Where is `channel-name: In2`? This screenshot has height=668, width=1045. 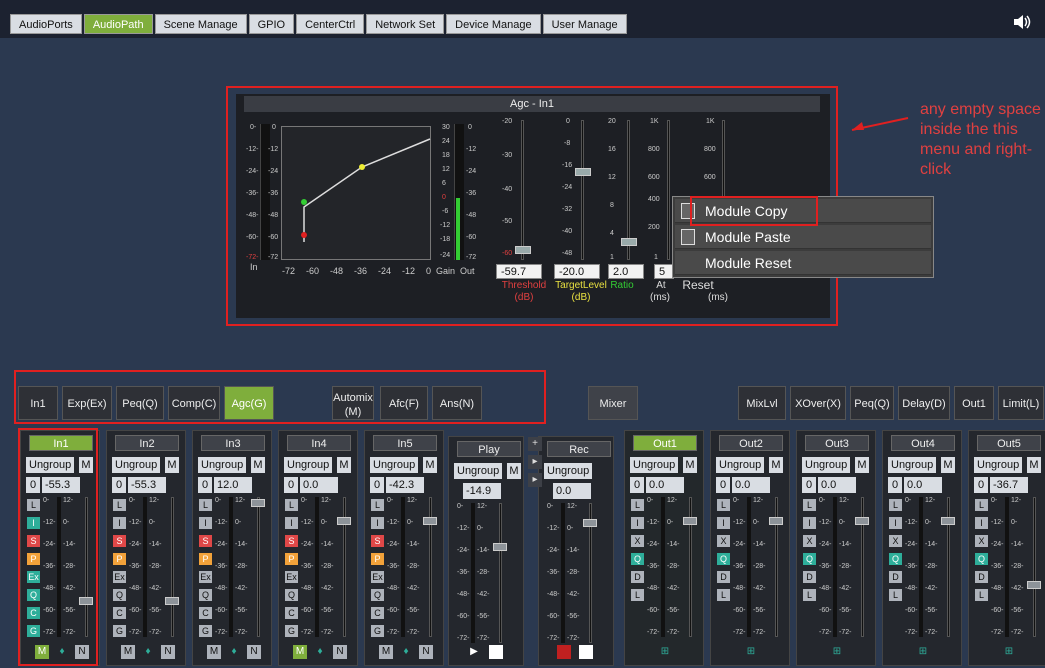
channel-name: In2 is located at coordinates (147, 443).